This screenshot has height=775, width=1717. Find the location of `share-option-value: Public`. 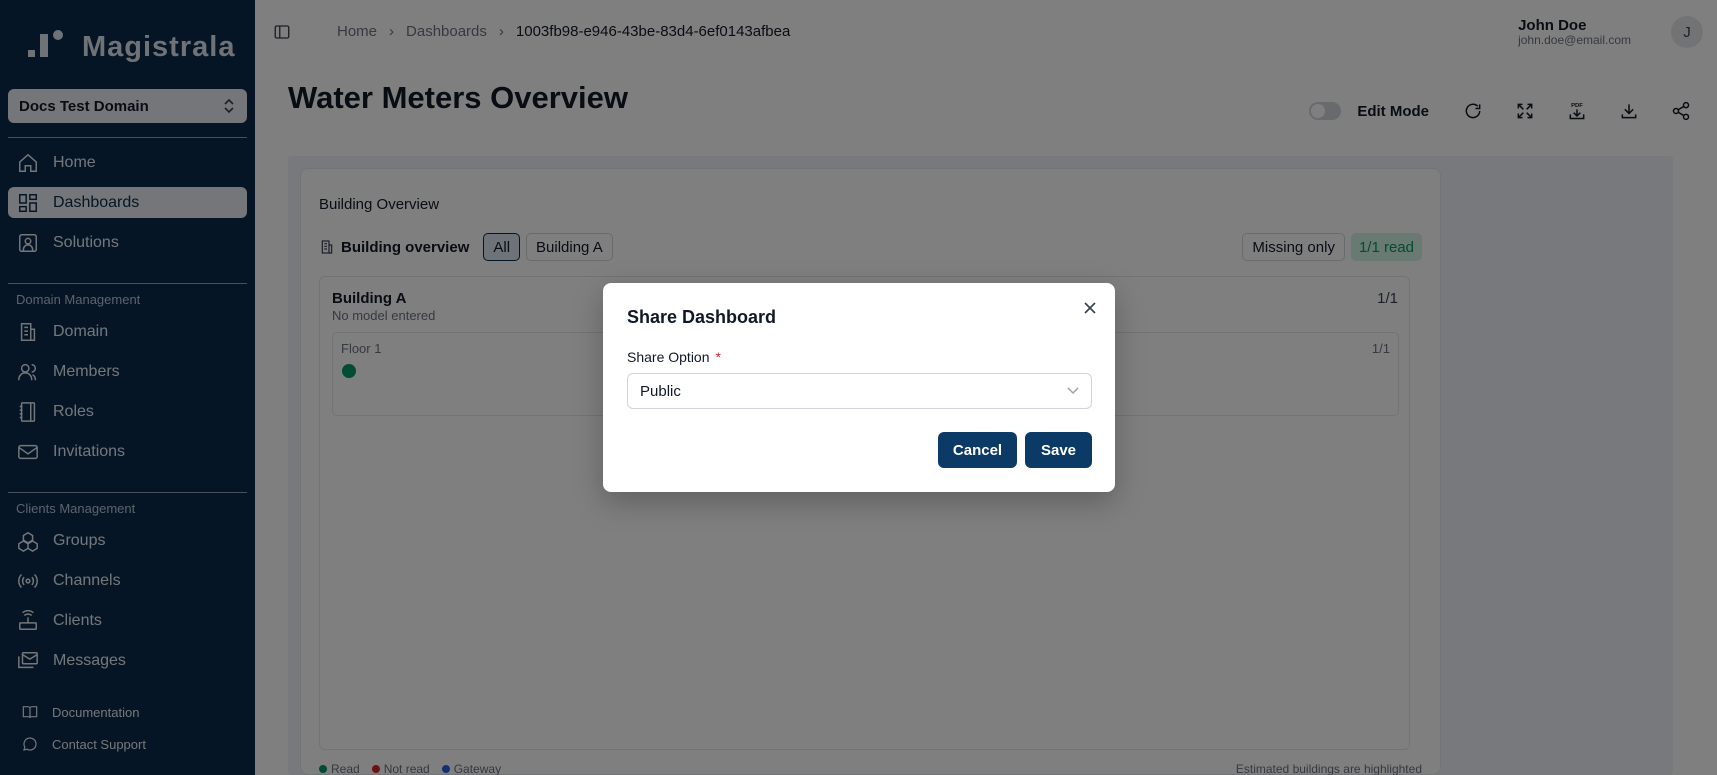

share-option-value: Public is located at coordinates (660, 391).